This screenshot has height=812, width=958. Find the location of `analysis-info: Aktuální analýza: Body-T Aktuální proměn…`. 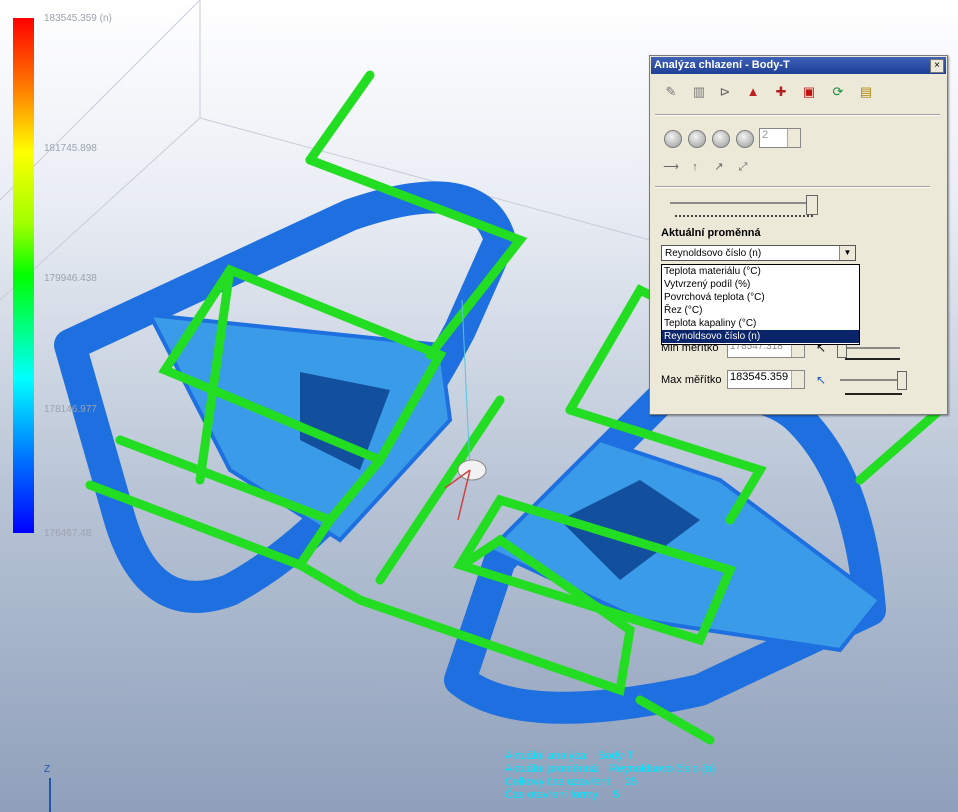

analysis-info: Aktuální analýza: Body-T Aktuální proměn… is located at coordinates (610, 776).